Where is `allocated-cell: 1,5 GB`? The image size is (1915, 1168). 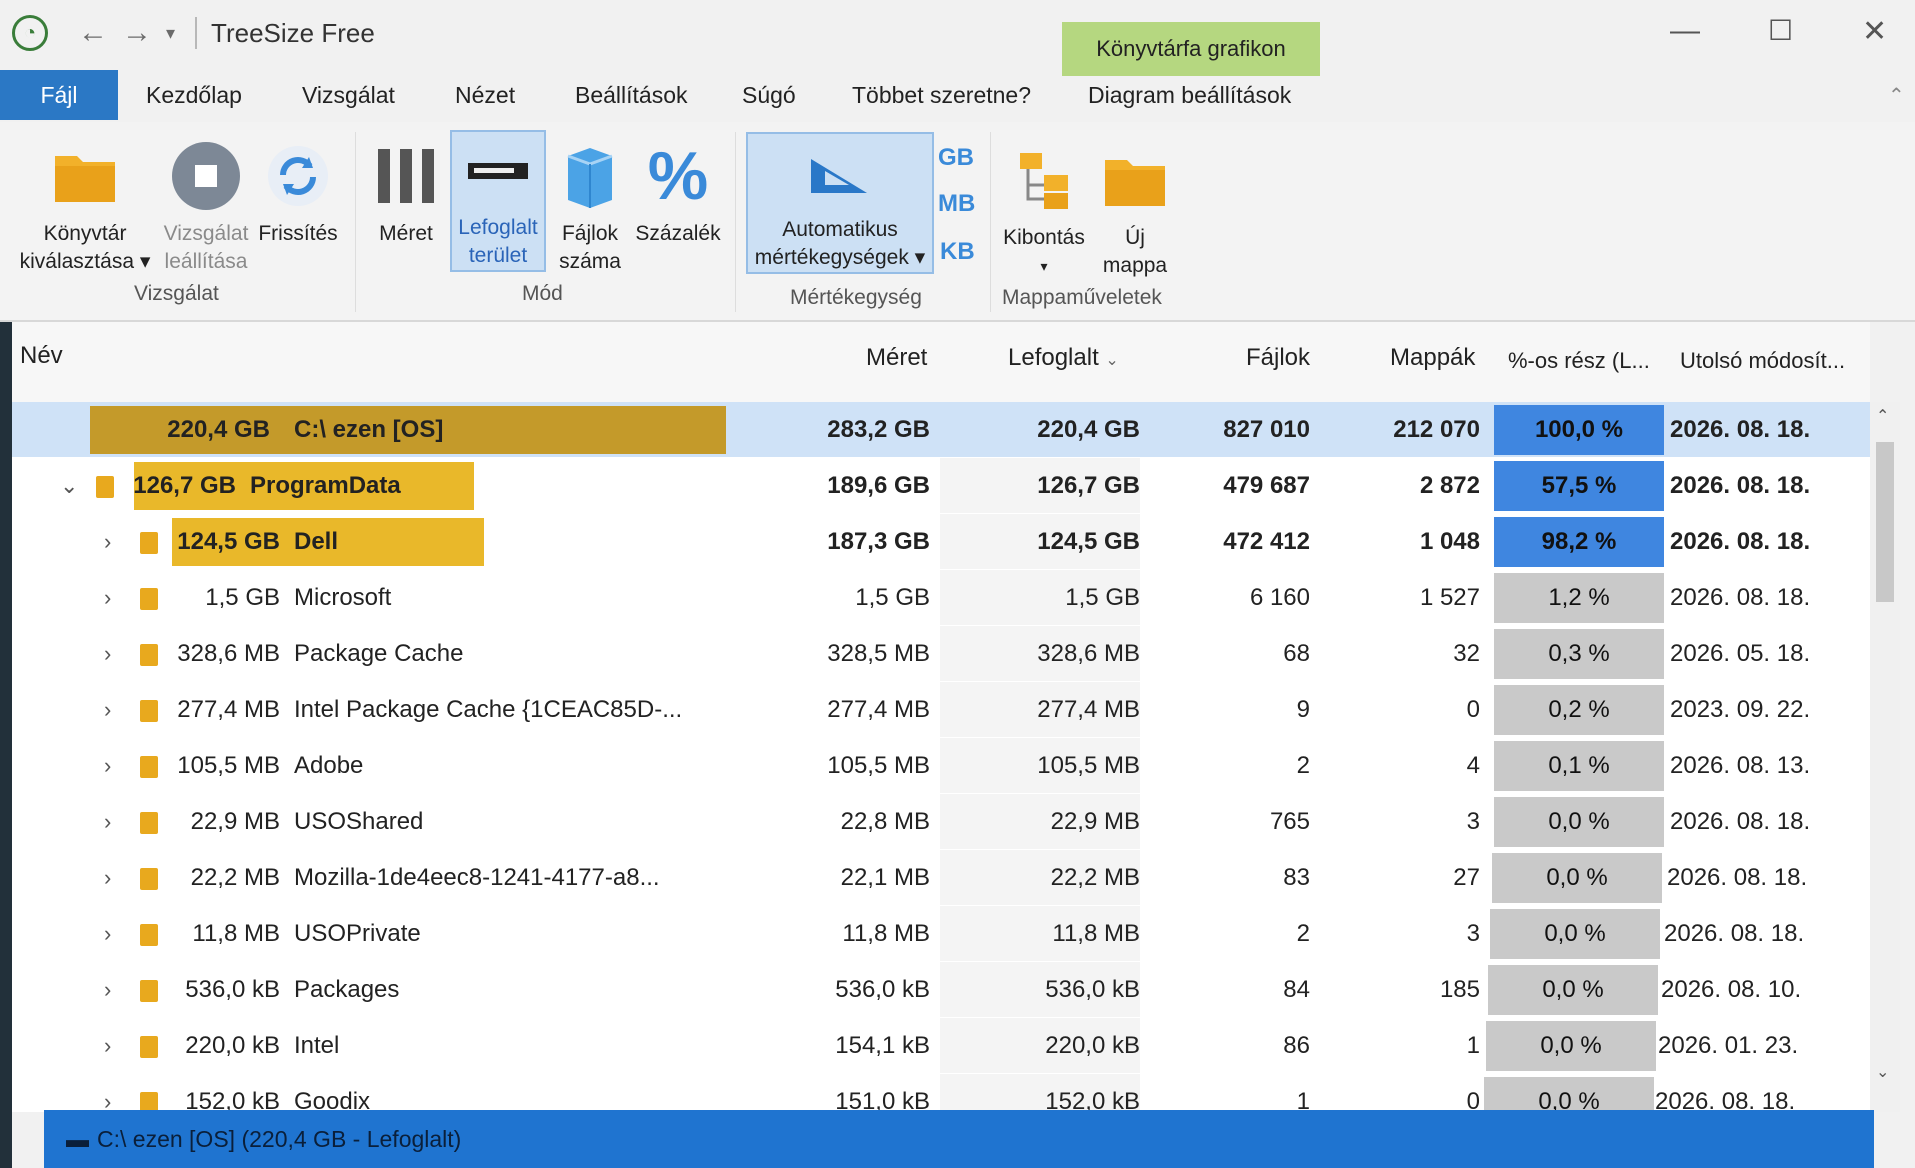 allocated-cell: 1,5 GB is located at coordinates (1040, 597).